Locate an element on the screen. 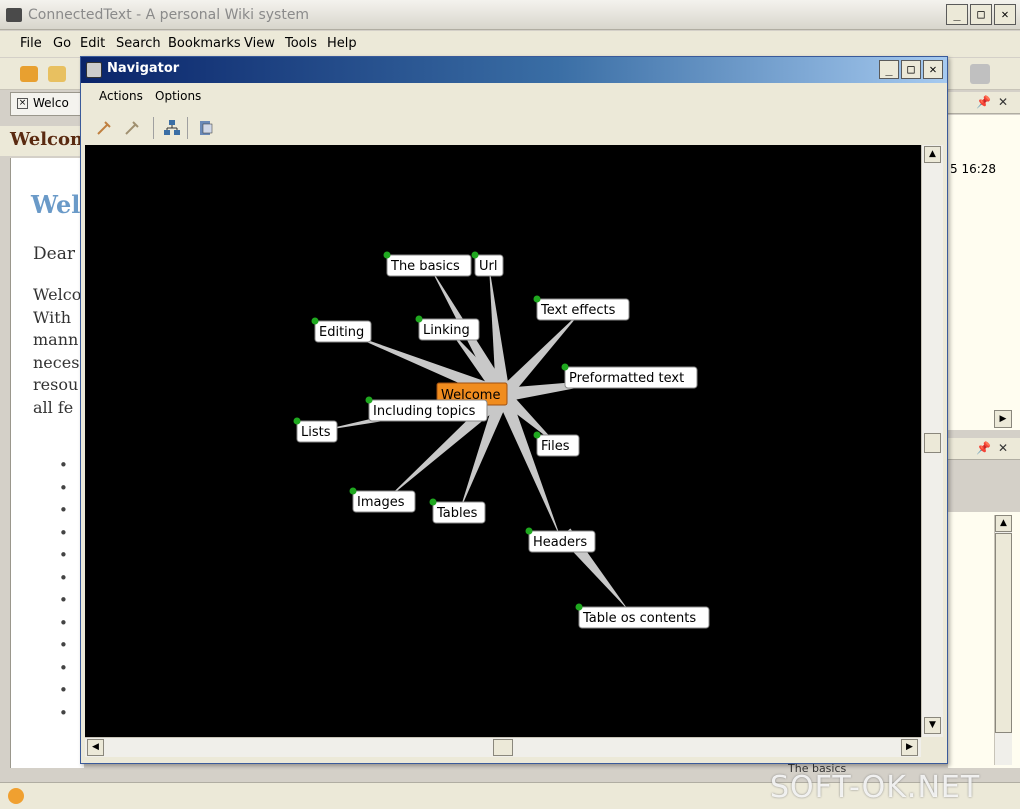 The height and width of the screenshot is (809, 1020). graph-node-label: Images is located at coordinates (381, 502).